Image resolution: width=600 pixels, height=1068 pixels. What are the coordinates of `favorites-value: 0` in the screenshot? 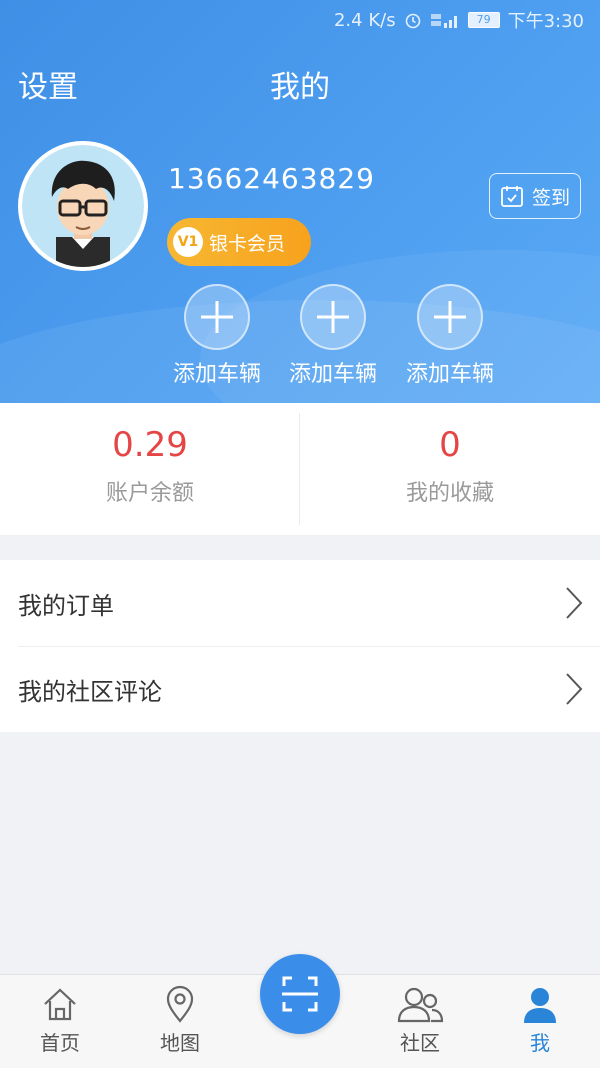 It's located at (450, 445).